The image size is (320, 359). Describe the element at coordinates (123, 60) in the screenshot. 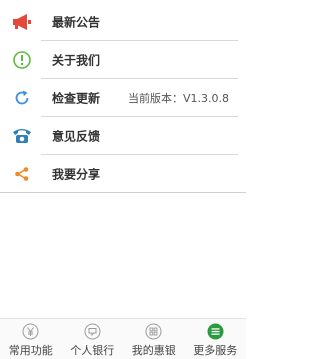

I see `menu-item-about-us: 关于我们` at that location.